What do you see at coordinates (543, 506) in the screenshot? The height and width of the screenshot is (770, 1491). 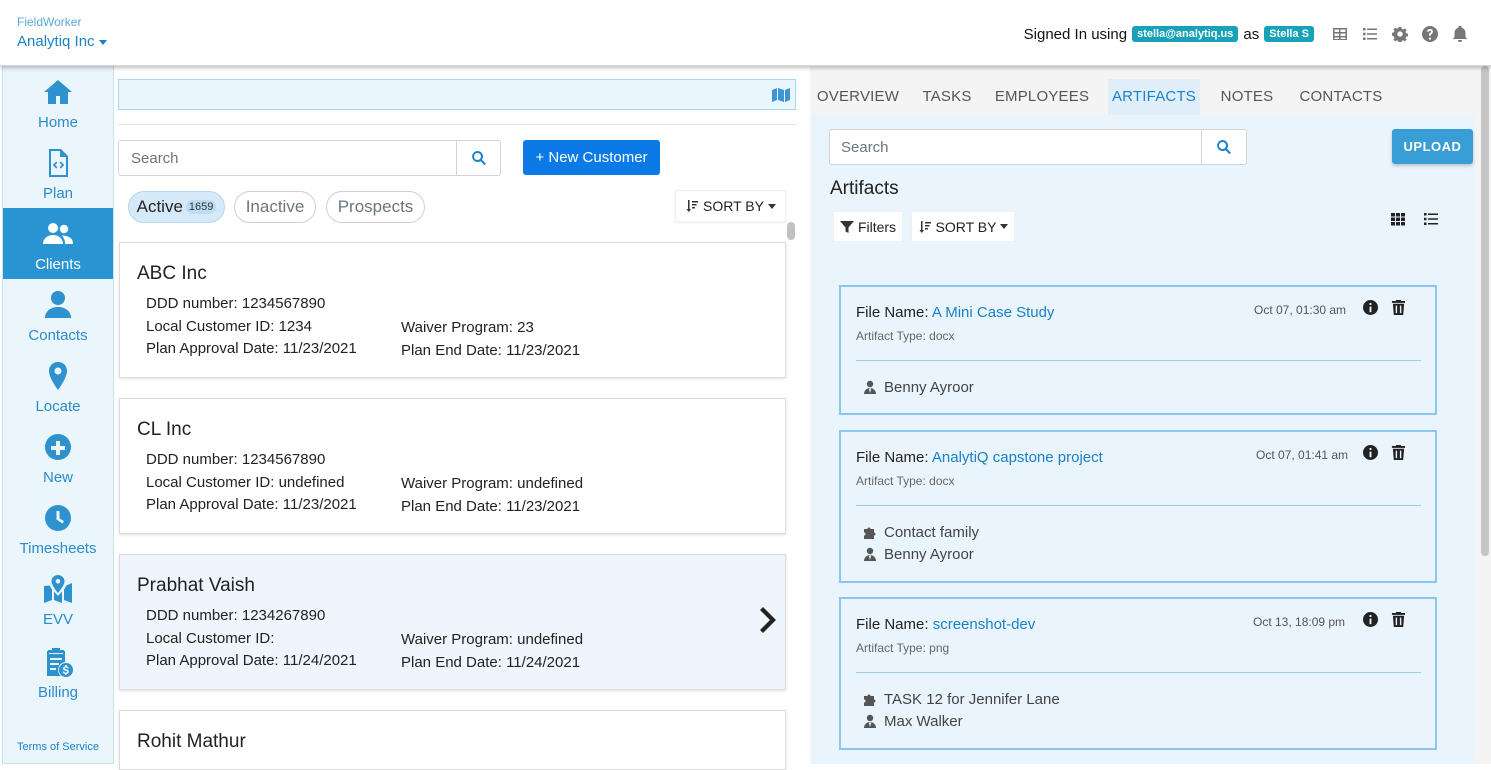 I see `plan-end-value: 11/23/2021` at bounding box center [543, 506].